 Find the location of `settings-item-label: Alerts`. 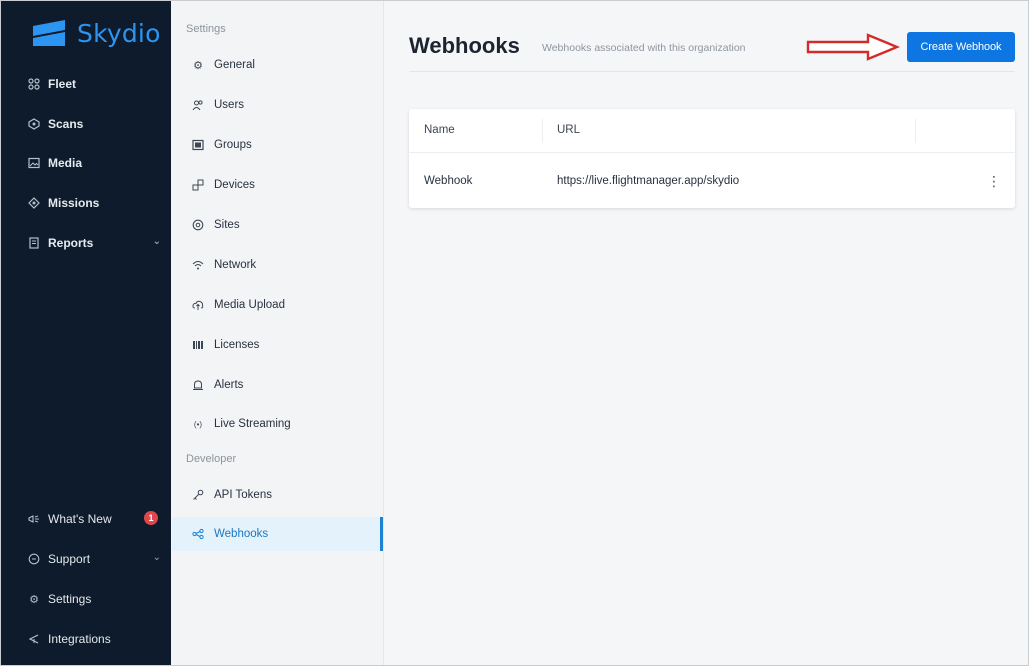

settings-item-label: Alerts is located at coordinates (229, 385).